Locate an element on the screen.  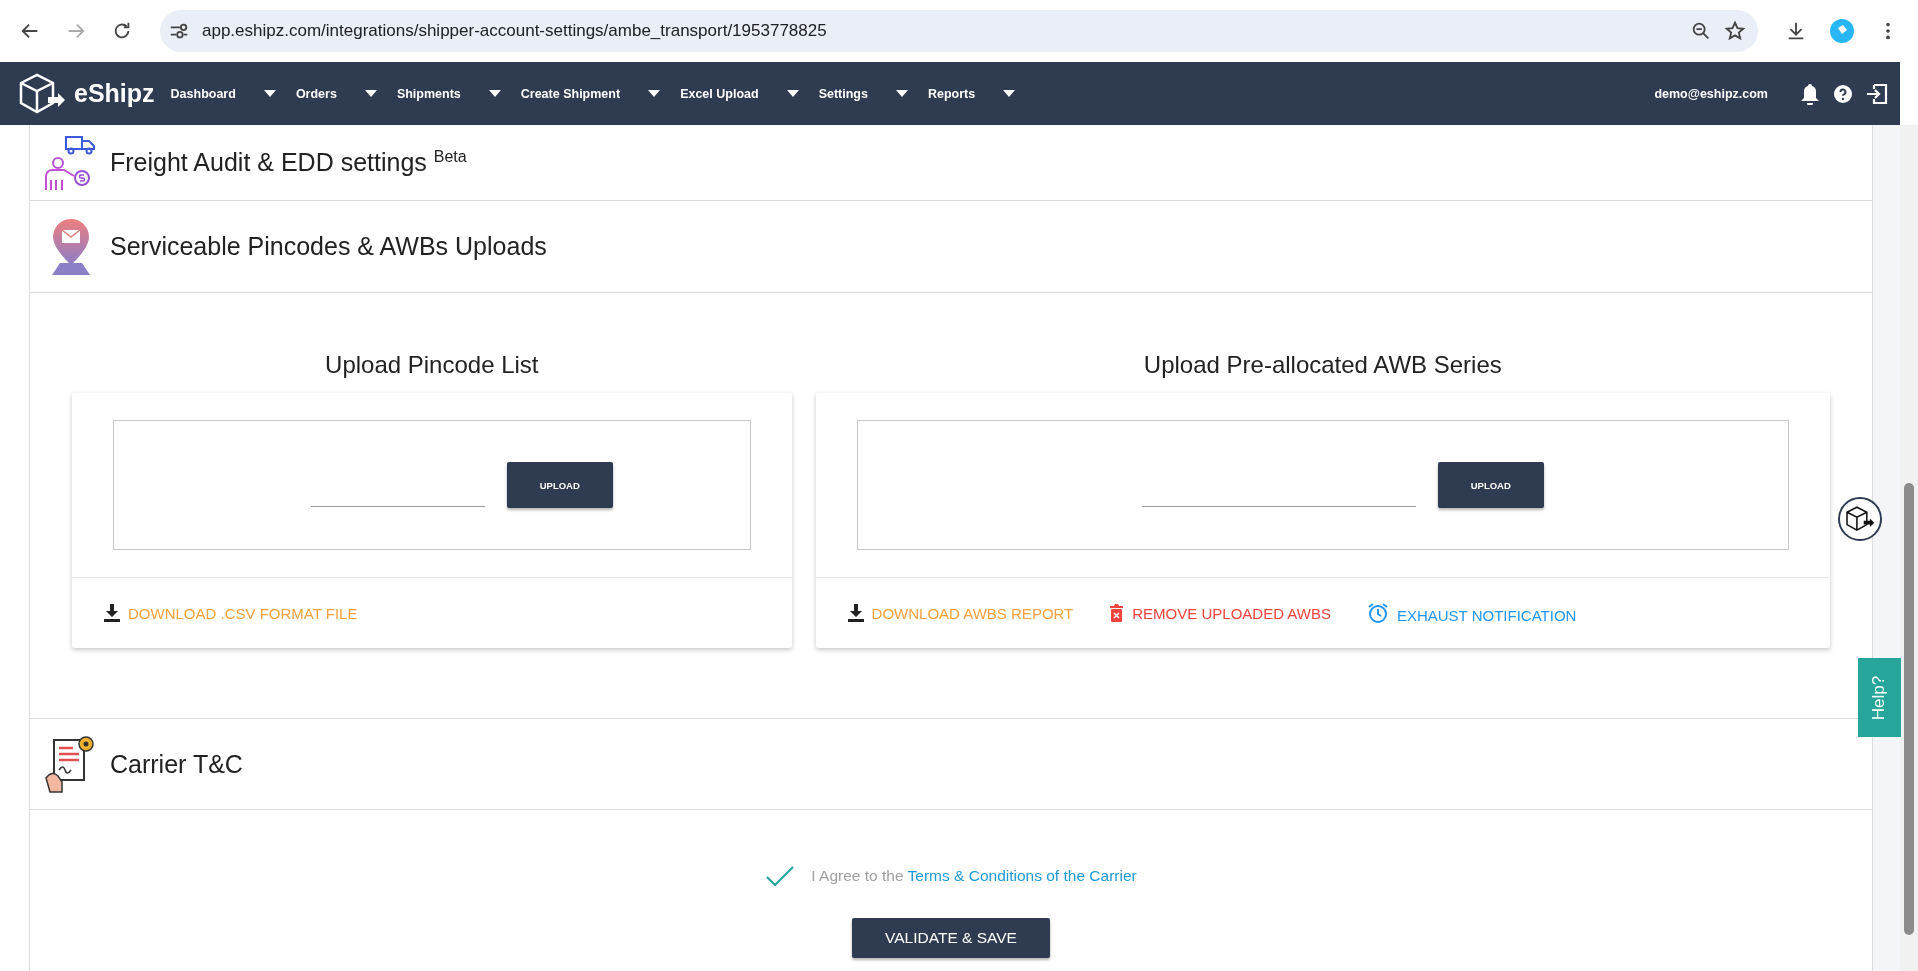
section-title: Carrier T&C is located at coordinates (176, 764).